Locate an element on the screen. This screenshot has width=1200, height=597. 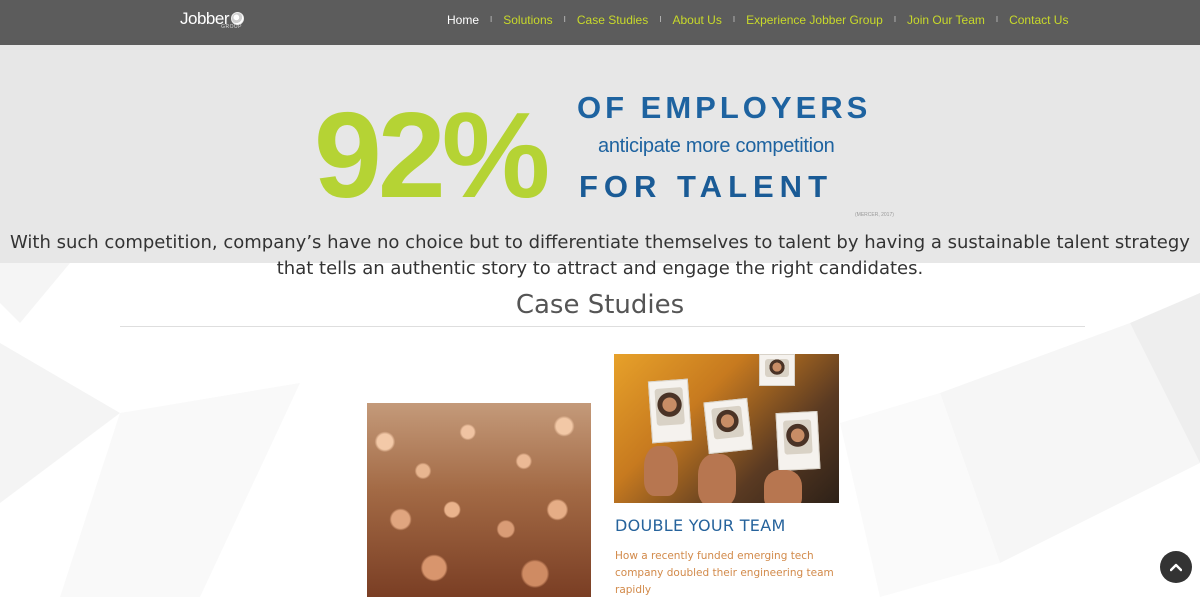
nav-case-studies: Case Studies is located at coordinates (612, 20).